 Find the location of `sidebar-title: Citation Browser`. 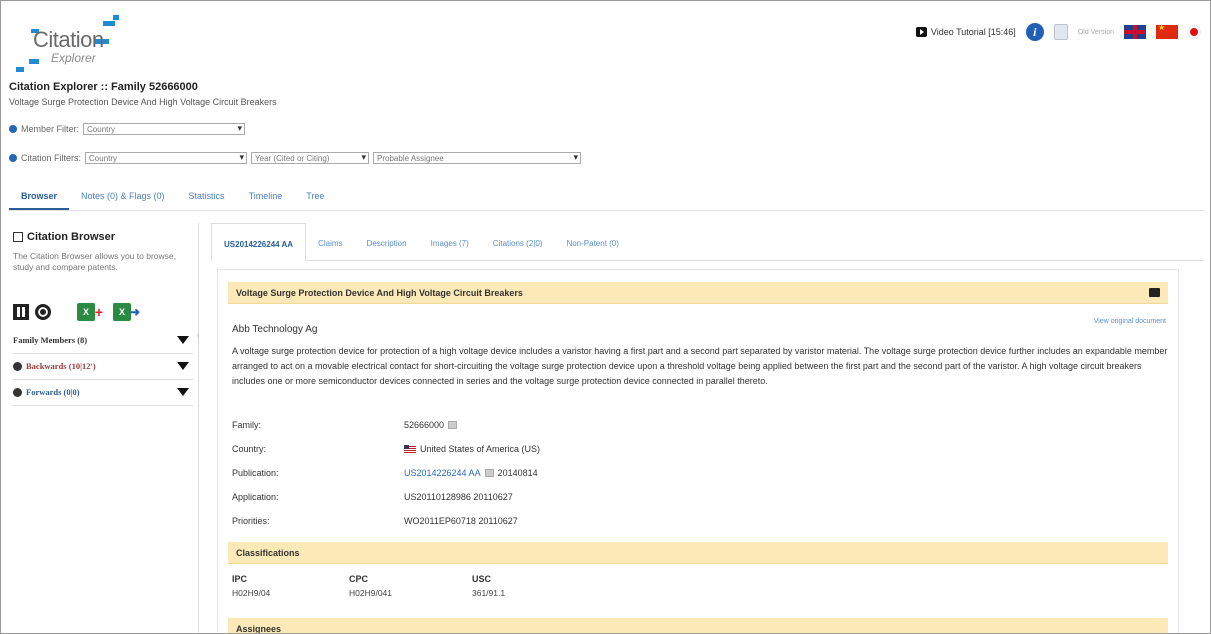

sidebar-title: Citation Browser is located at coordinates (64, 237).